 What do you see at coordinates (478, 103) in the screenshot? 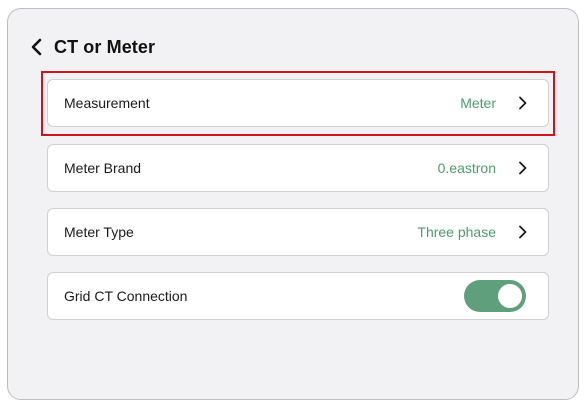
I see `measurement-value: Meter` at bounding box center [478, 103].